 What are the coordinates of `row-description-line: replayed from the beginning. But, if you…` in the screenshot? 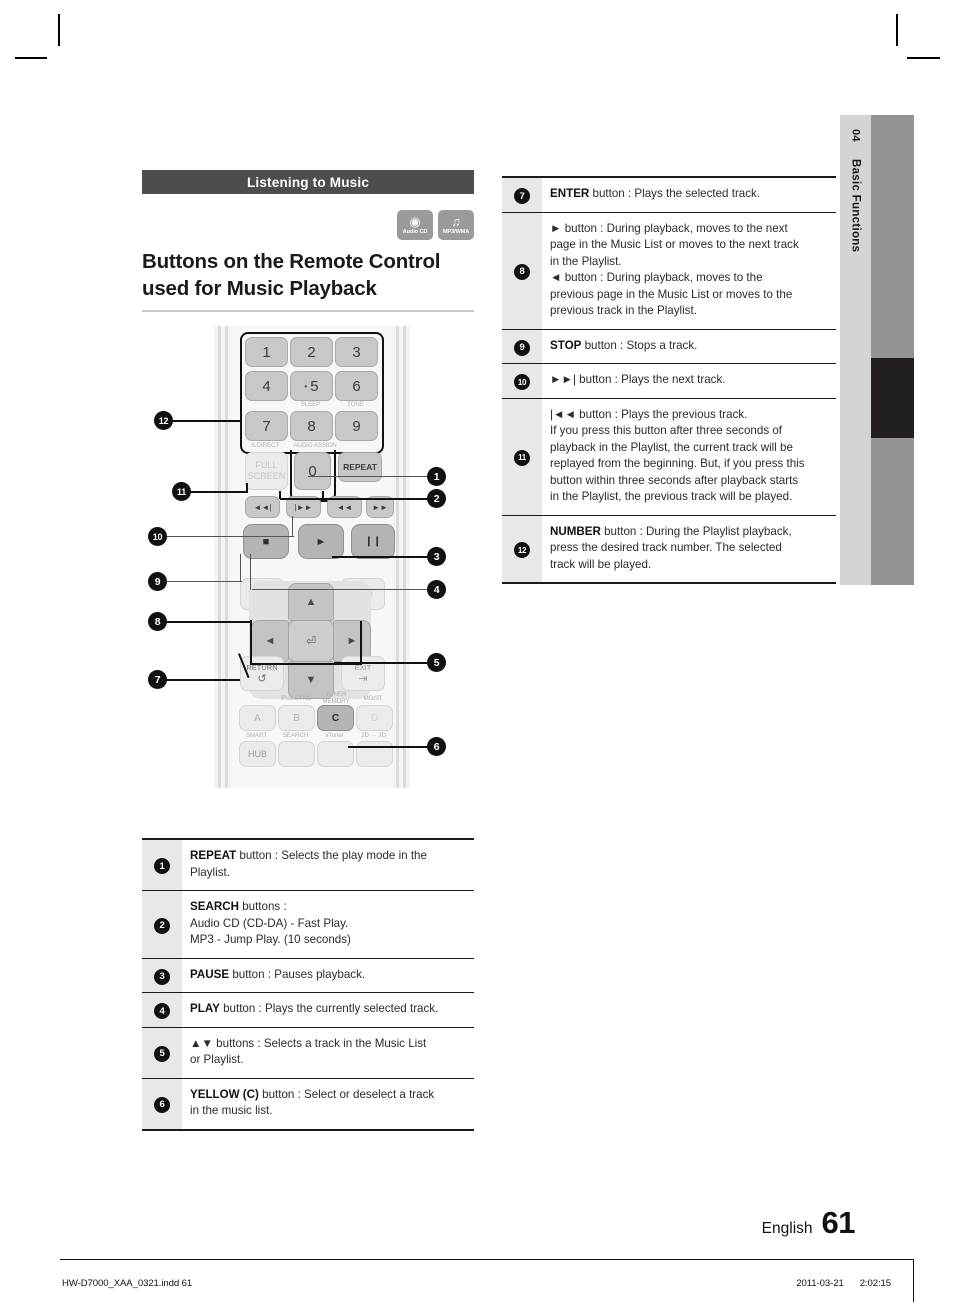 It's located at (677, 463).